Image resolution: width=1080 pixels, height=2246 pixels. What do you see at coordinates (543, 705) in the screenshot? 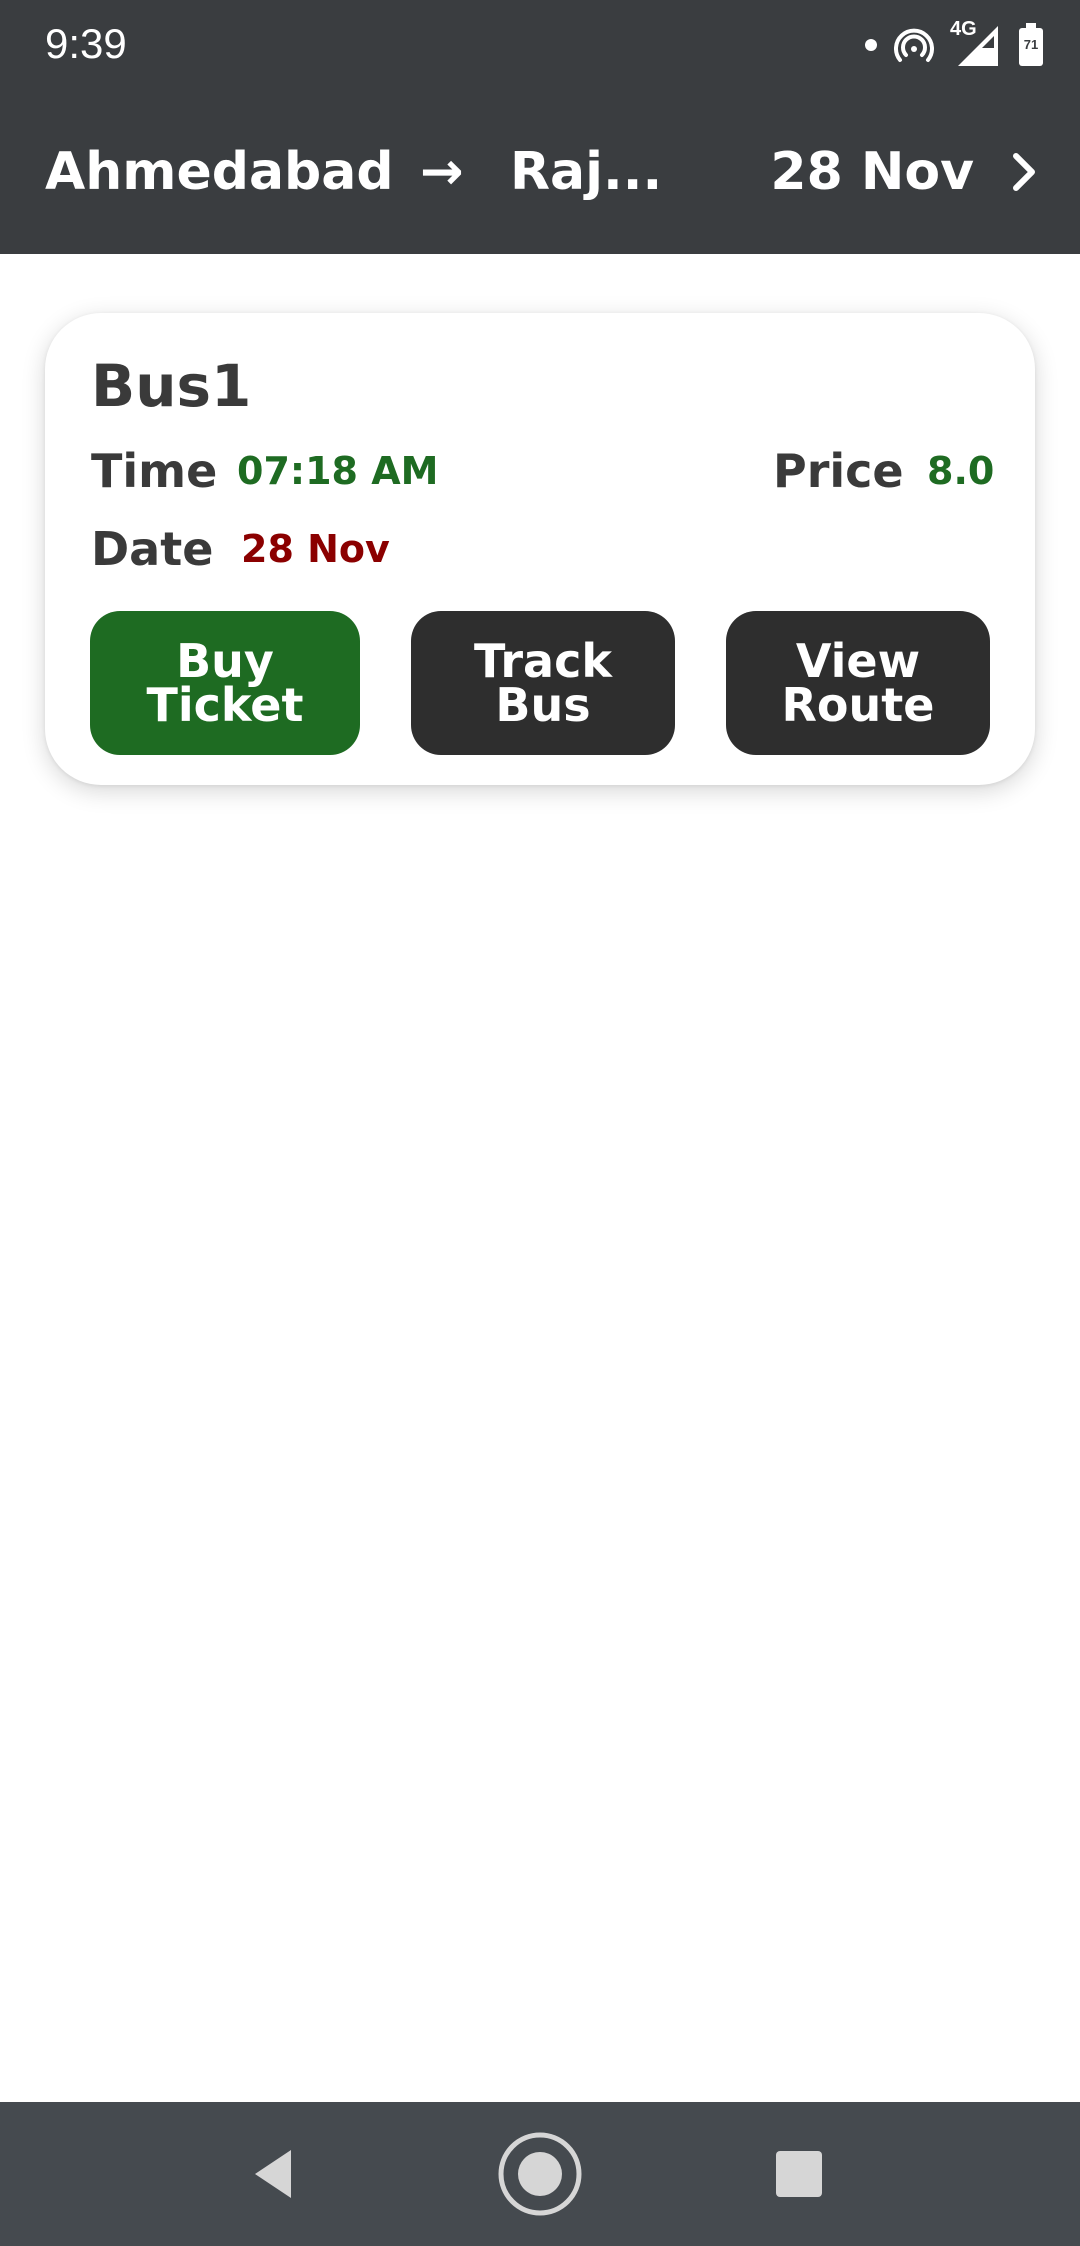
I see `track-bus-label-line2: Bus` at bounding box center [543, 705].